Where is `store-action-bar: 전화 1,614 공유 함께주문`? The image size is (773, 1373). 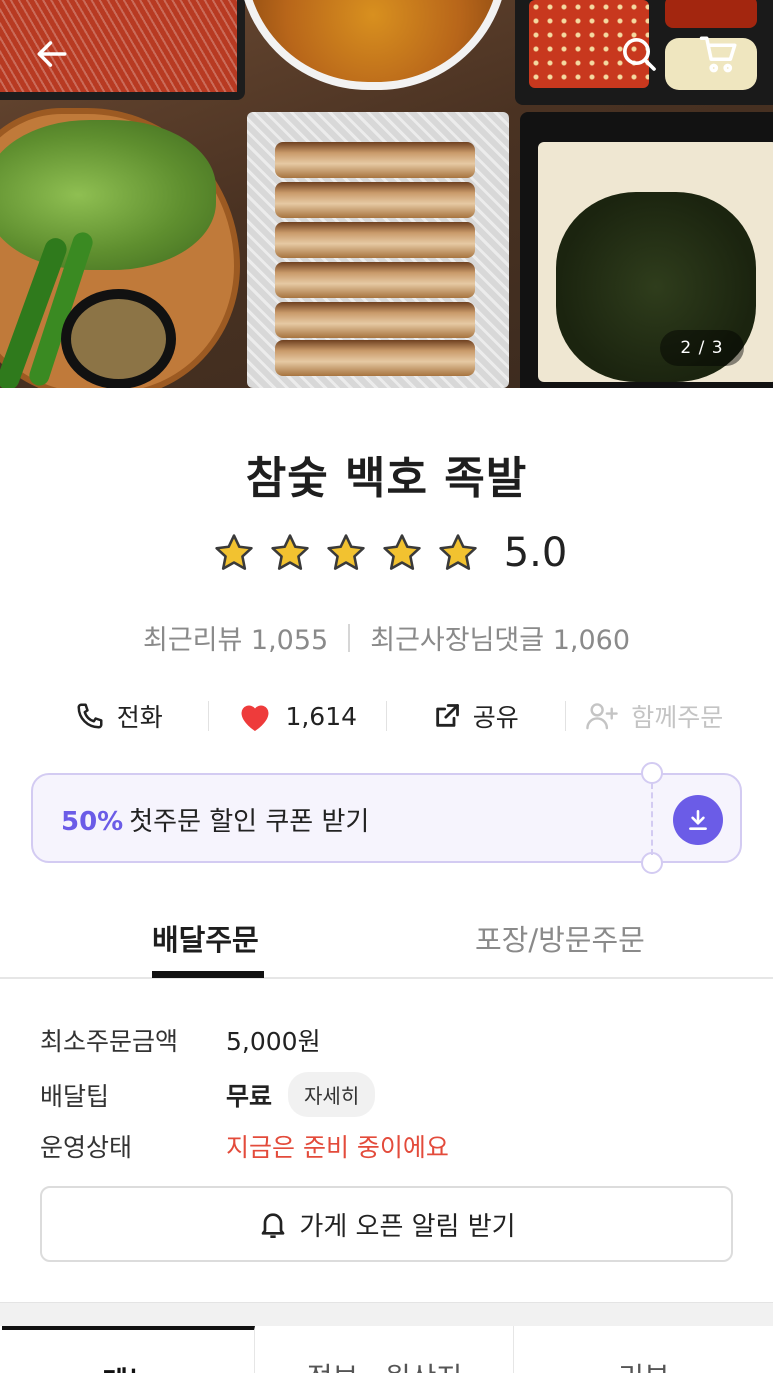
store-action-bar: 전화 1,614 공유 함께주문 is located at coordinates (386, 716).